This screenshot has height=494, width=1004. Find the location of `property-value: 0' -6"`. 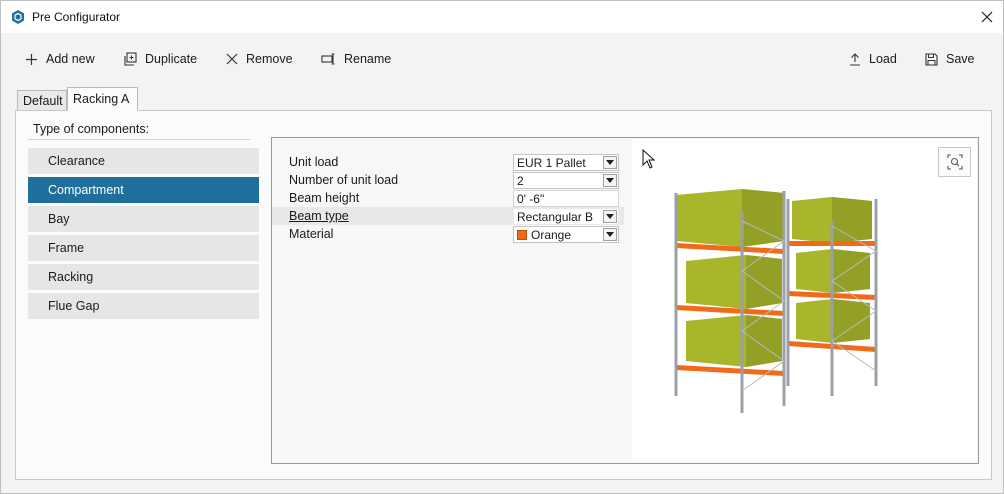

property-value: 0' -6" is located at coordinates (531, 198).